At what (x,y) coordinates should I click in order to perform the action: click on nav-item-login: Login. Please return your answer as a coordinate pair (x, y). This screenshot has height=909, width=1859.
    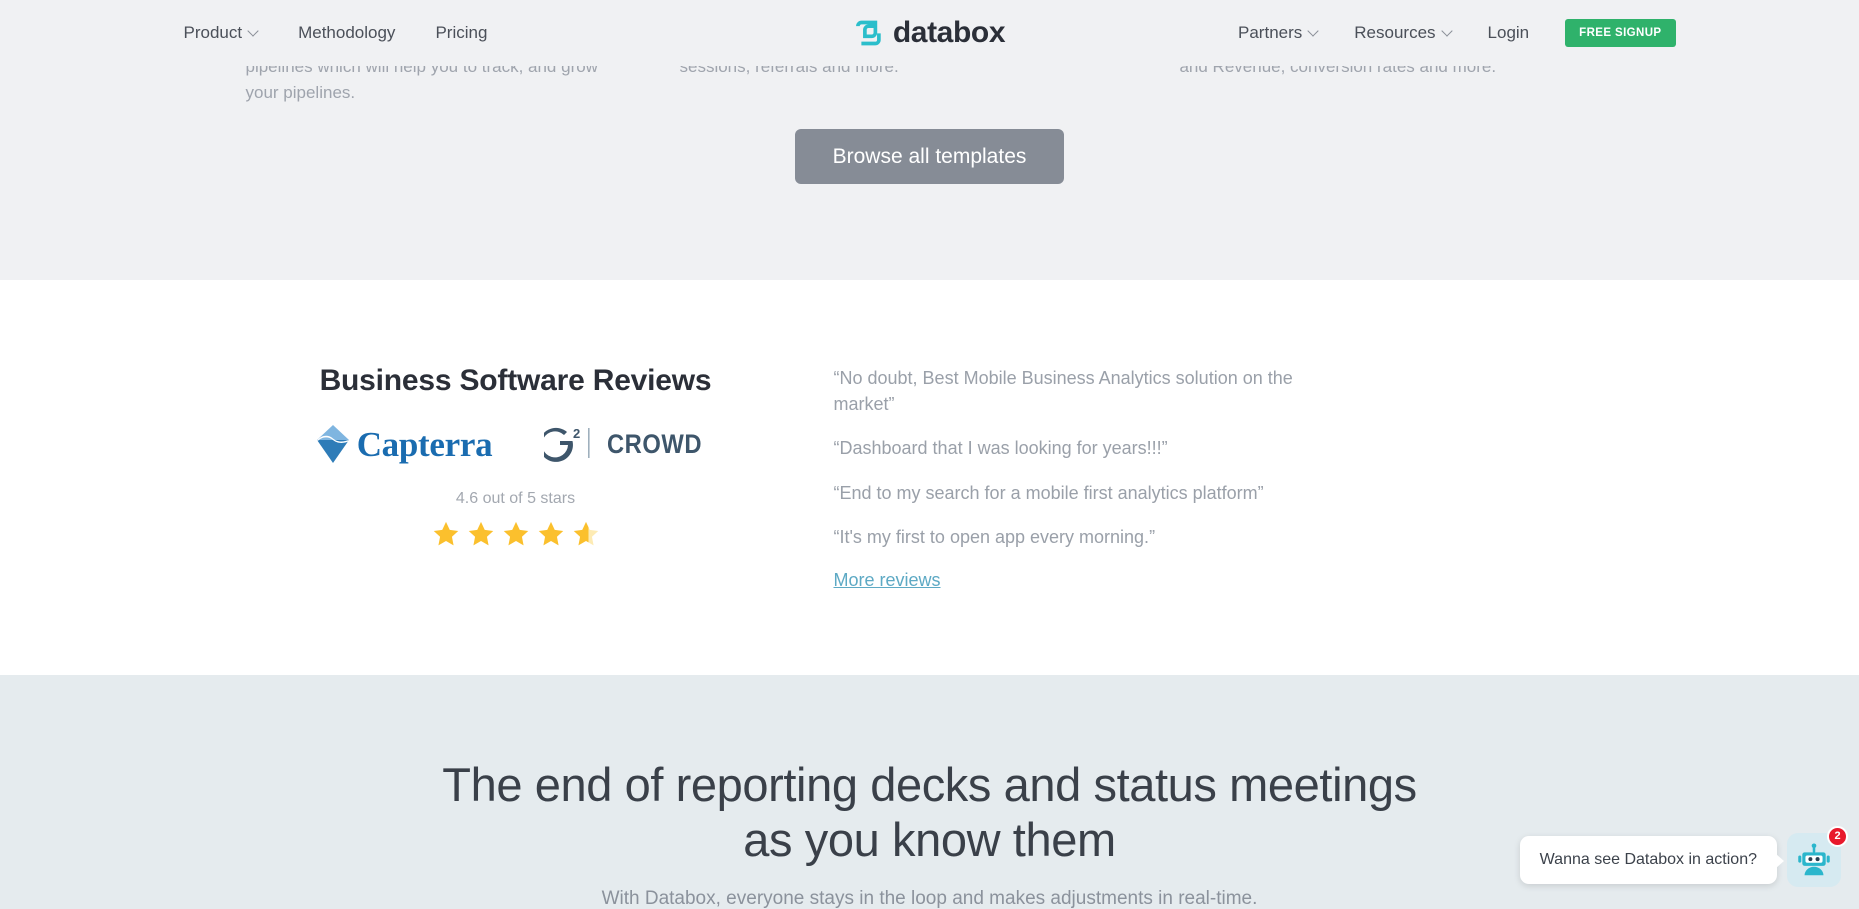
    Looking at the image, I should click on (1509, 33).